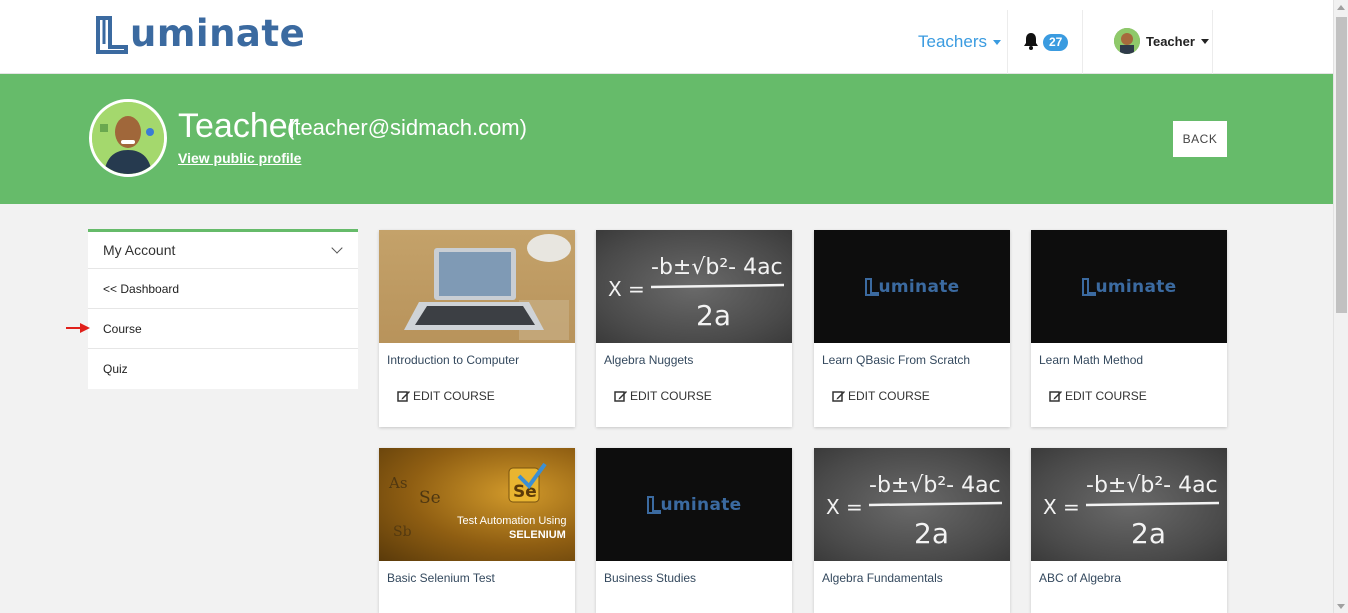  What do you see at coordinates (141, 288) in the screenshot?
I see `sidebar-item-label: << Dashboard` at bounding box center [141, 288].